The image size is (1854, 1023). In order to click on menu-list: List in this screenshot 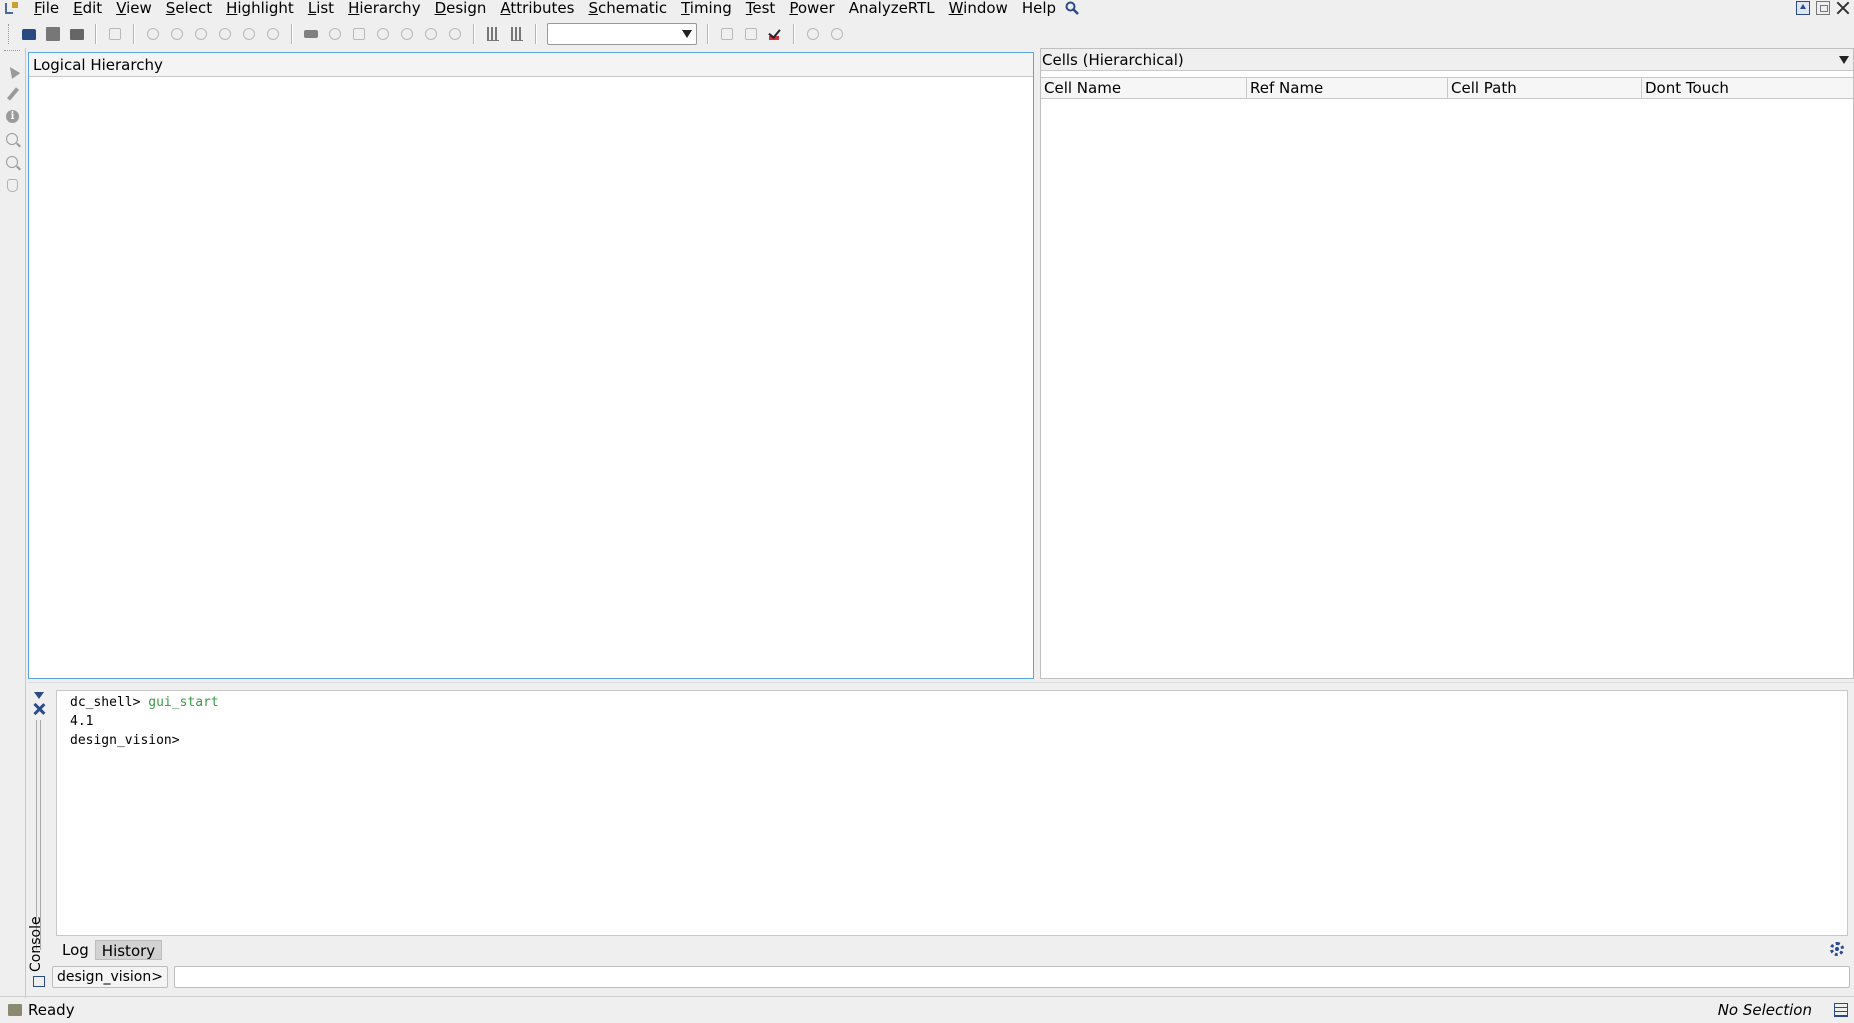, I will do `click(321, 8)`.